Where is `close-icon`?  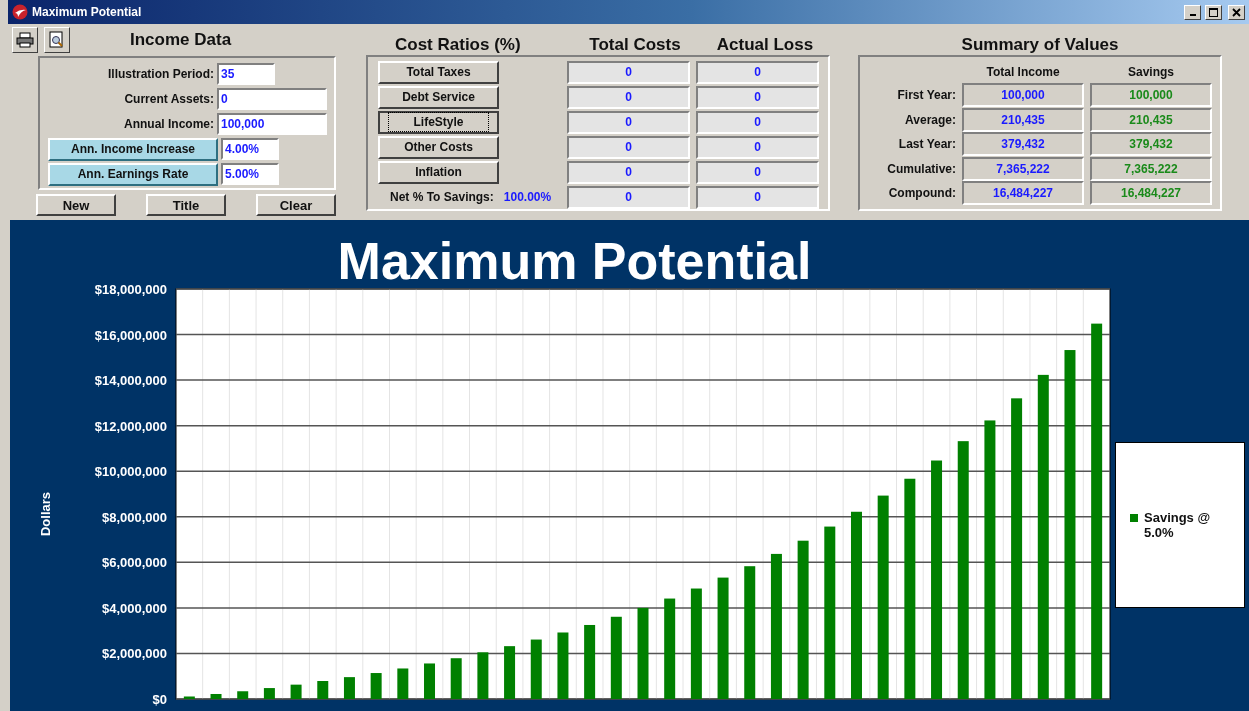 close-icon is located at coordinates (1236, 12).